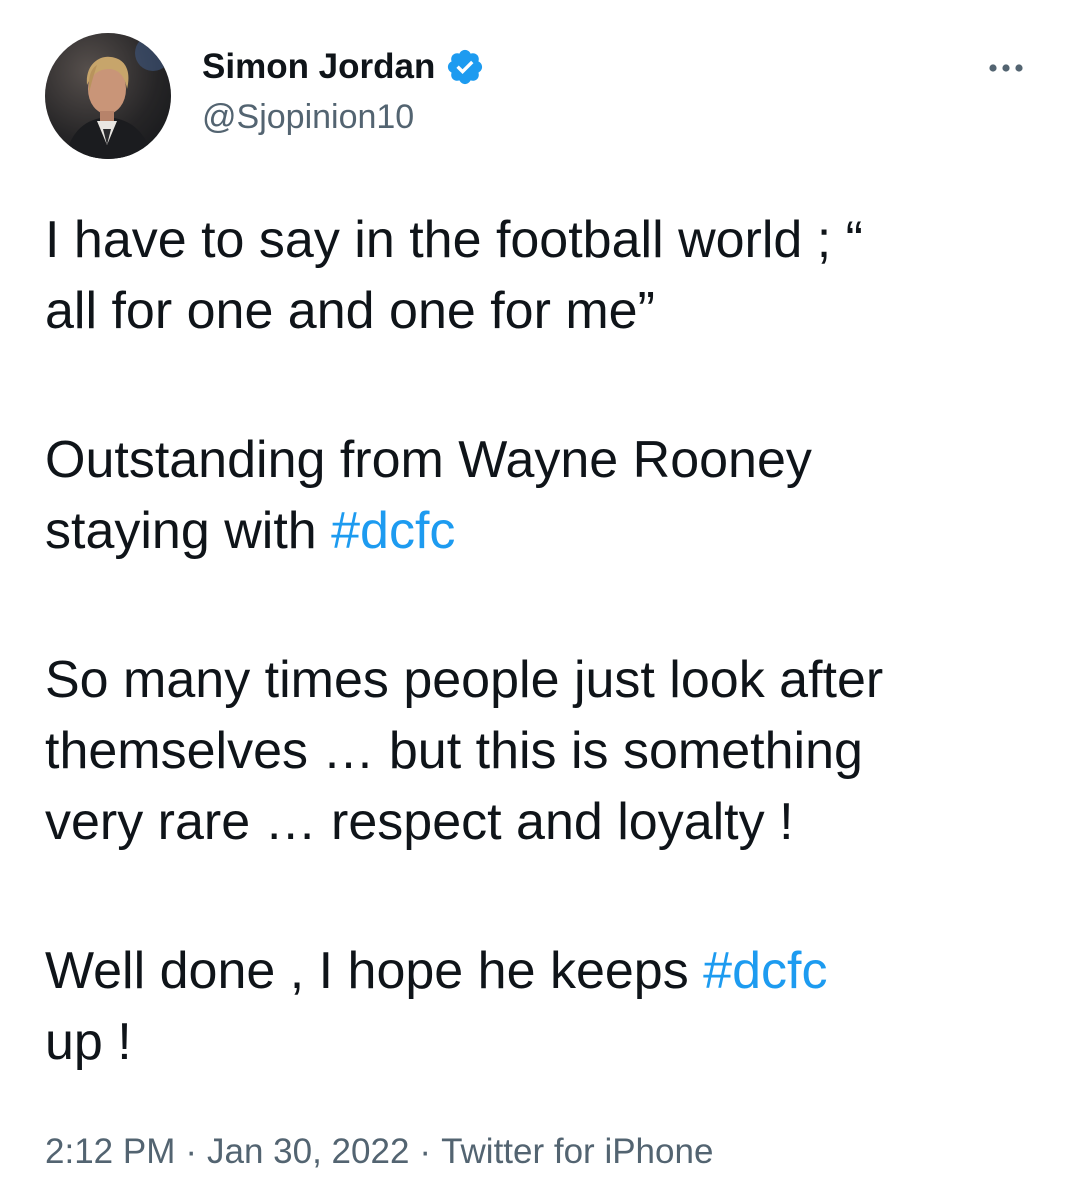 This screenshot has height=1200, width=1076. Describe the element at coordinates (465, 67) in the screenshot. I see `verified-badge-icon` at that location.